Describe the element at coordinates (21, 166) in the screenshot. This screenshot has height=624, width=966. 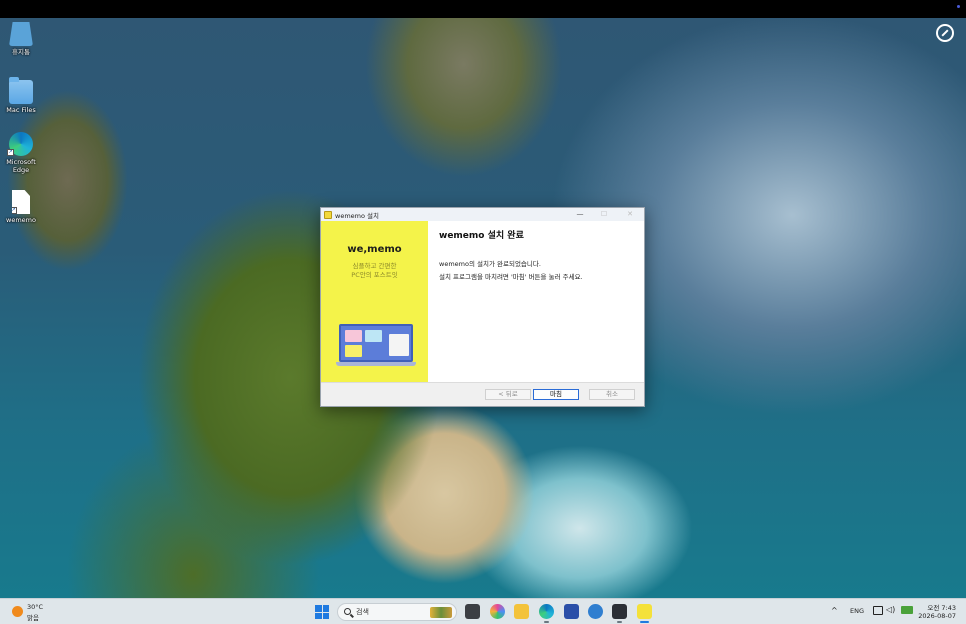
I see `desktop-icon-label: Microsoft Edge` at that location.